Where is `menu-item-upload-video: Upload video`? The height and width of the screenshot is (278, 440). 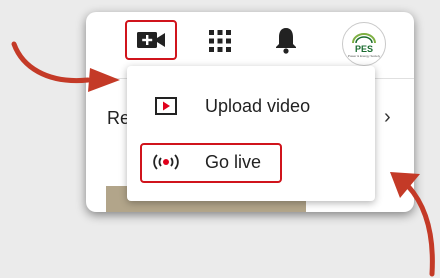
menu-item-upload-video: Upload video is located at coordinates (251, 106).